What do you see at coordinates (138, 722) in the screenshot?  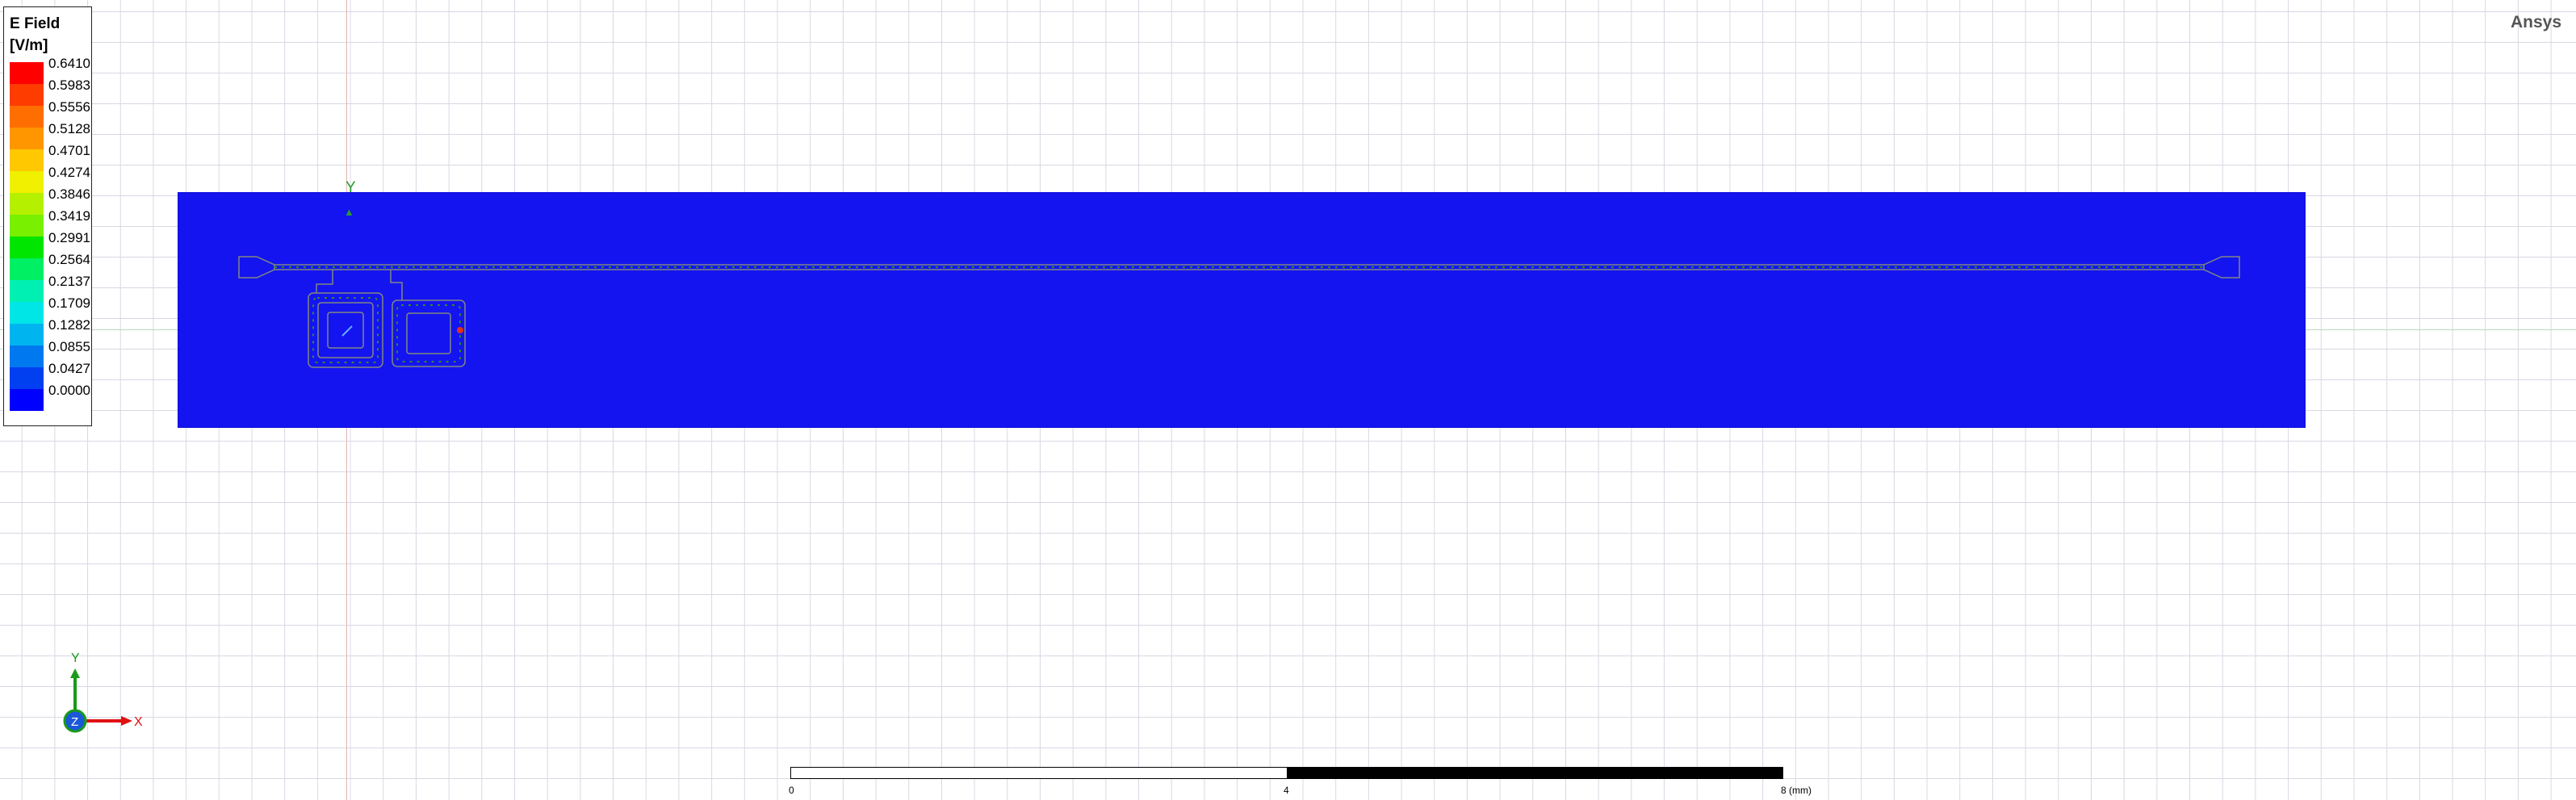 I see `triad-x-label: X` at bounding box center [138, 722].